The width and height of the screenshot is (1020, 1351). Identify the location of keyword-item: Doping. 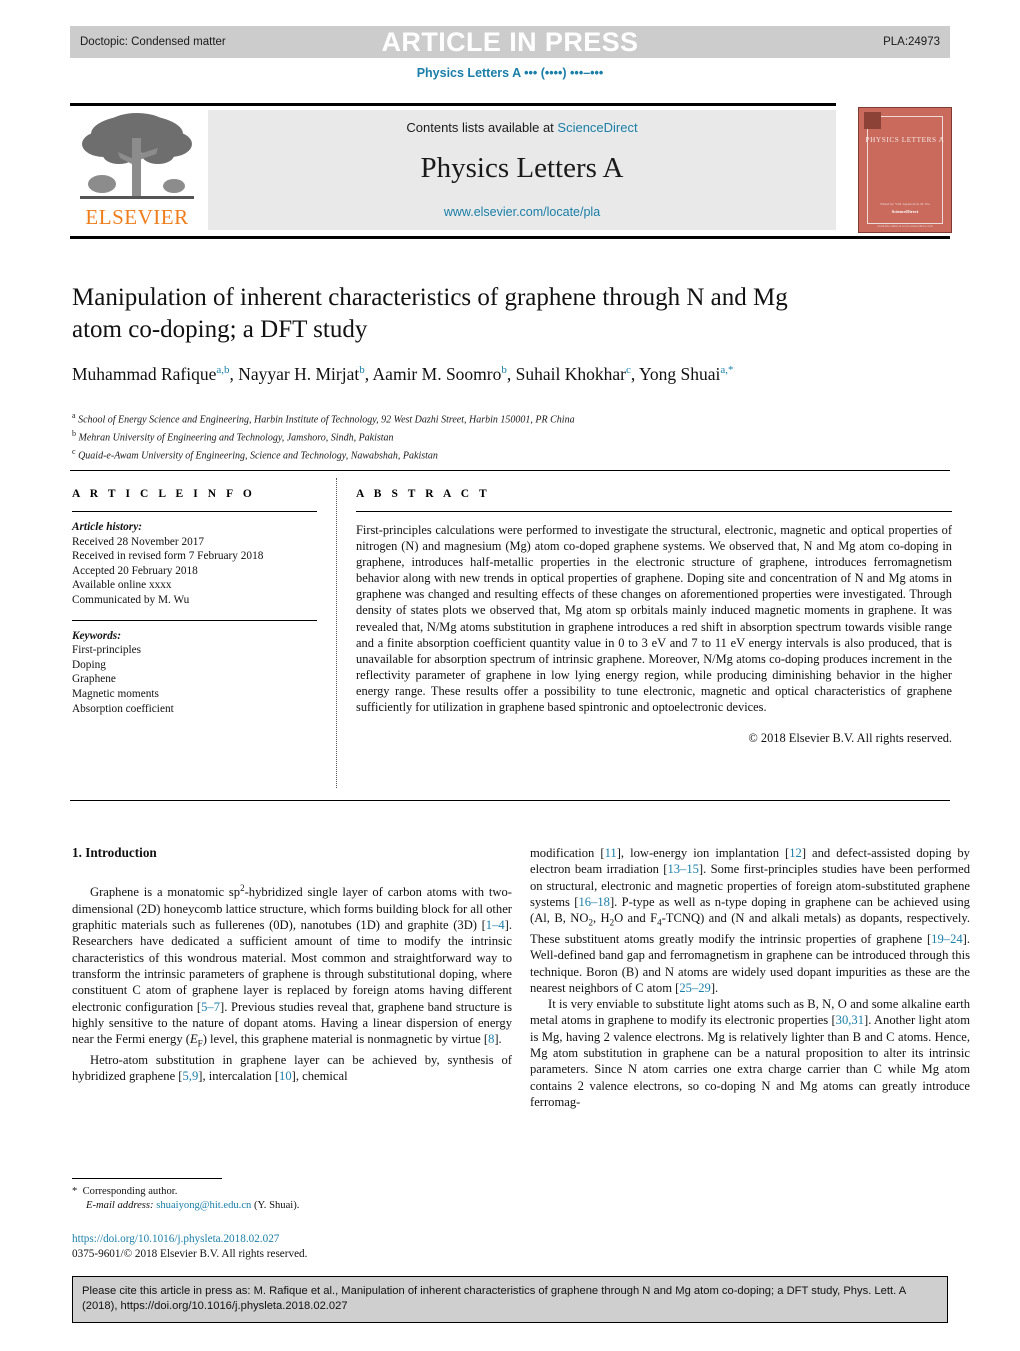
(89, 664).